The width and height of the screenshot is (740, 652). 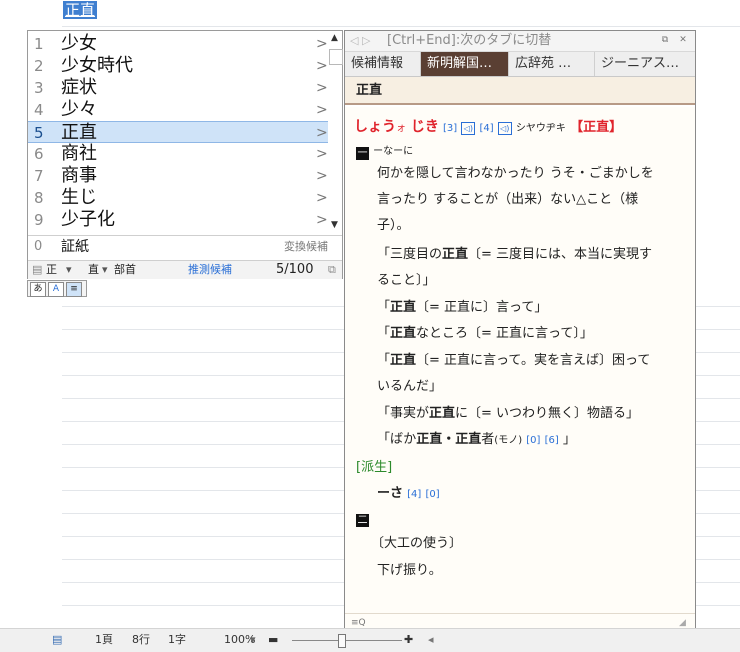 I want to click on sense-two-tag: 〔大工の使う〕, so click(x=417, y=543).